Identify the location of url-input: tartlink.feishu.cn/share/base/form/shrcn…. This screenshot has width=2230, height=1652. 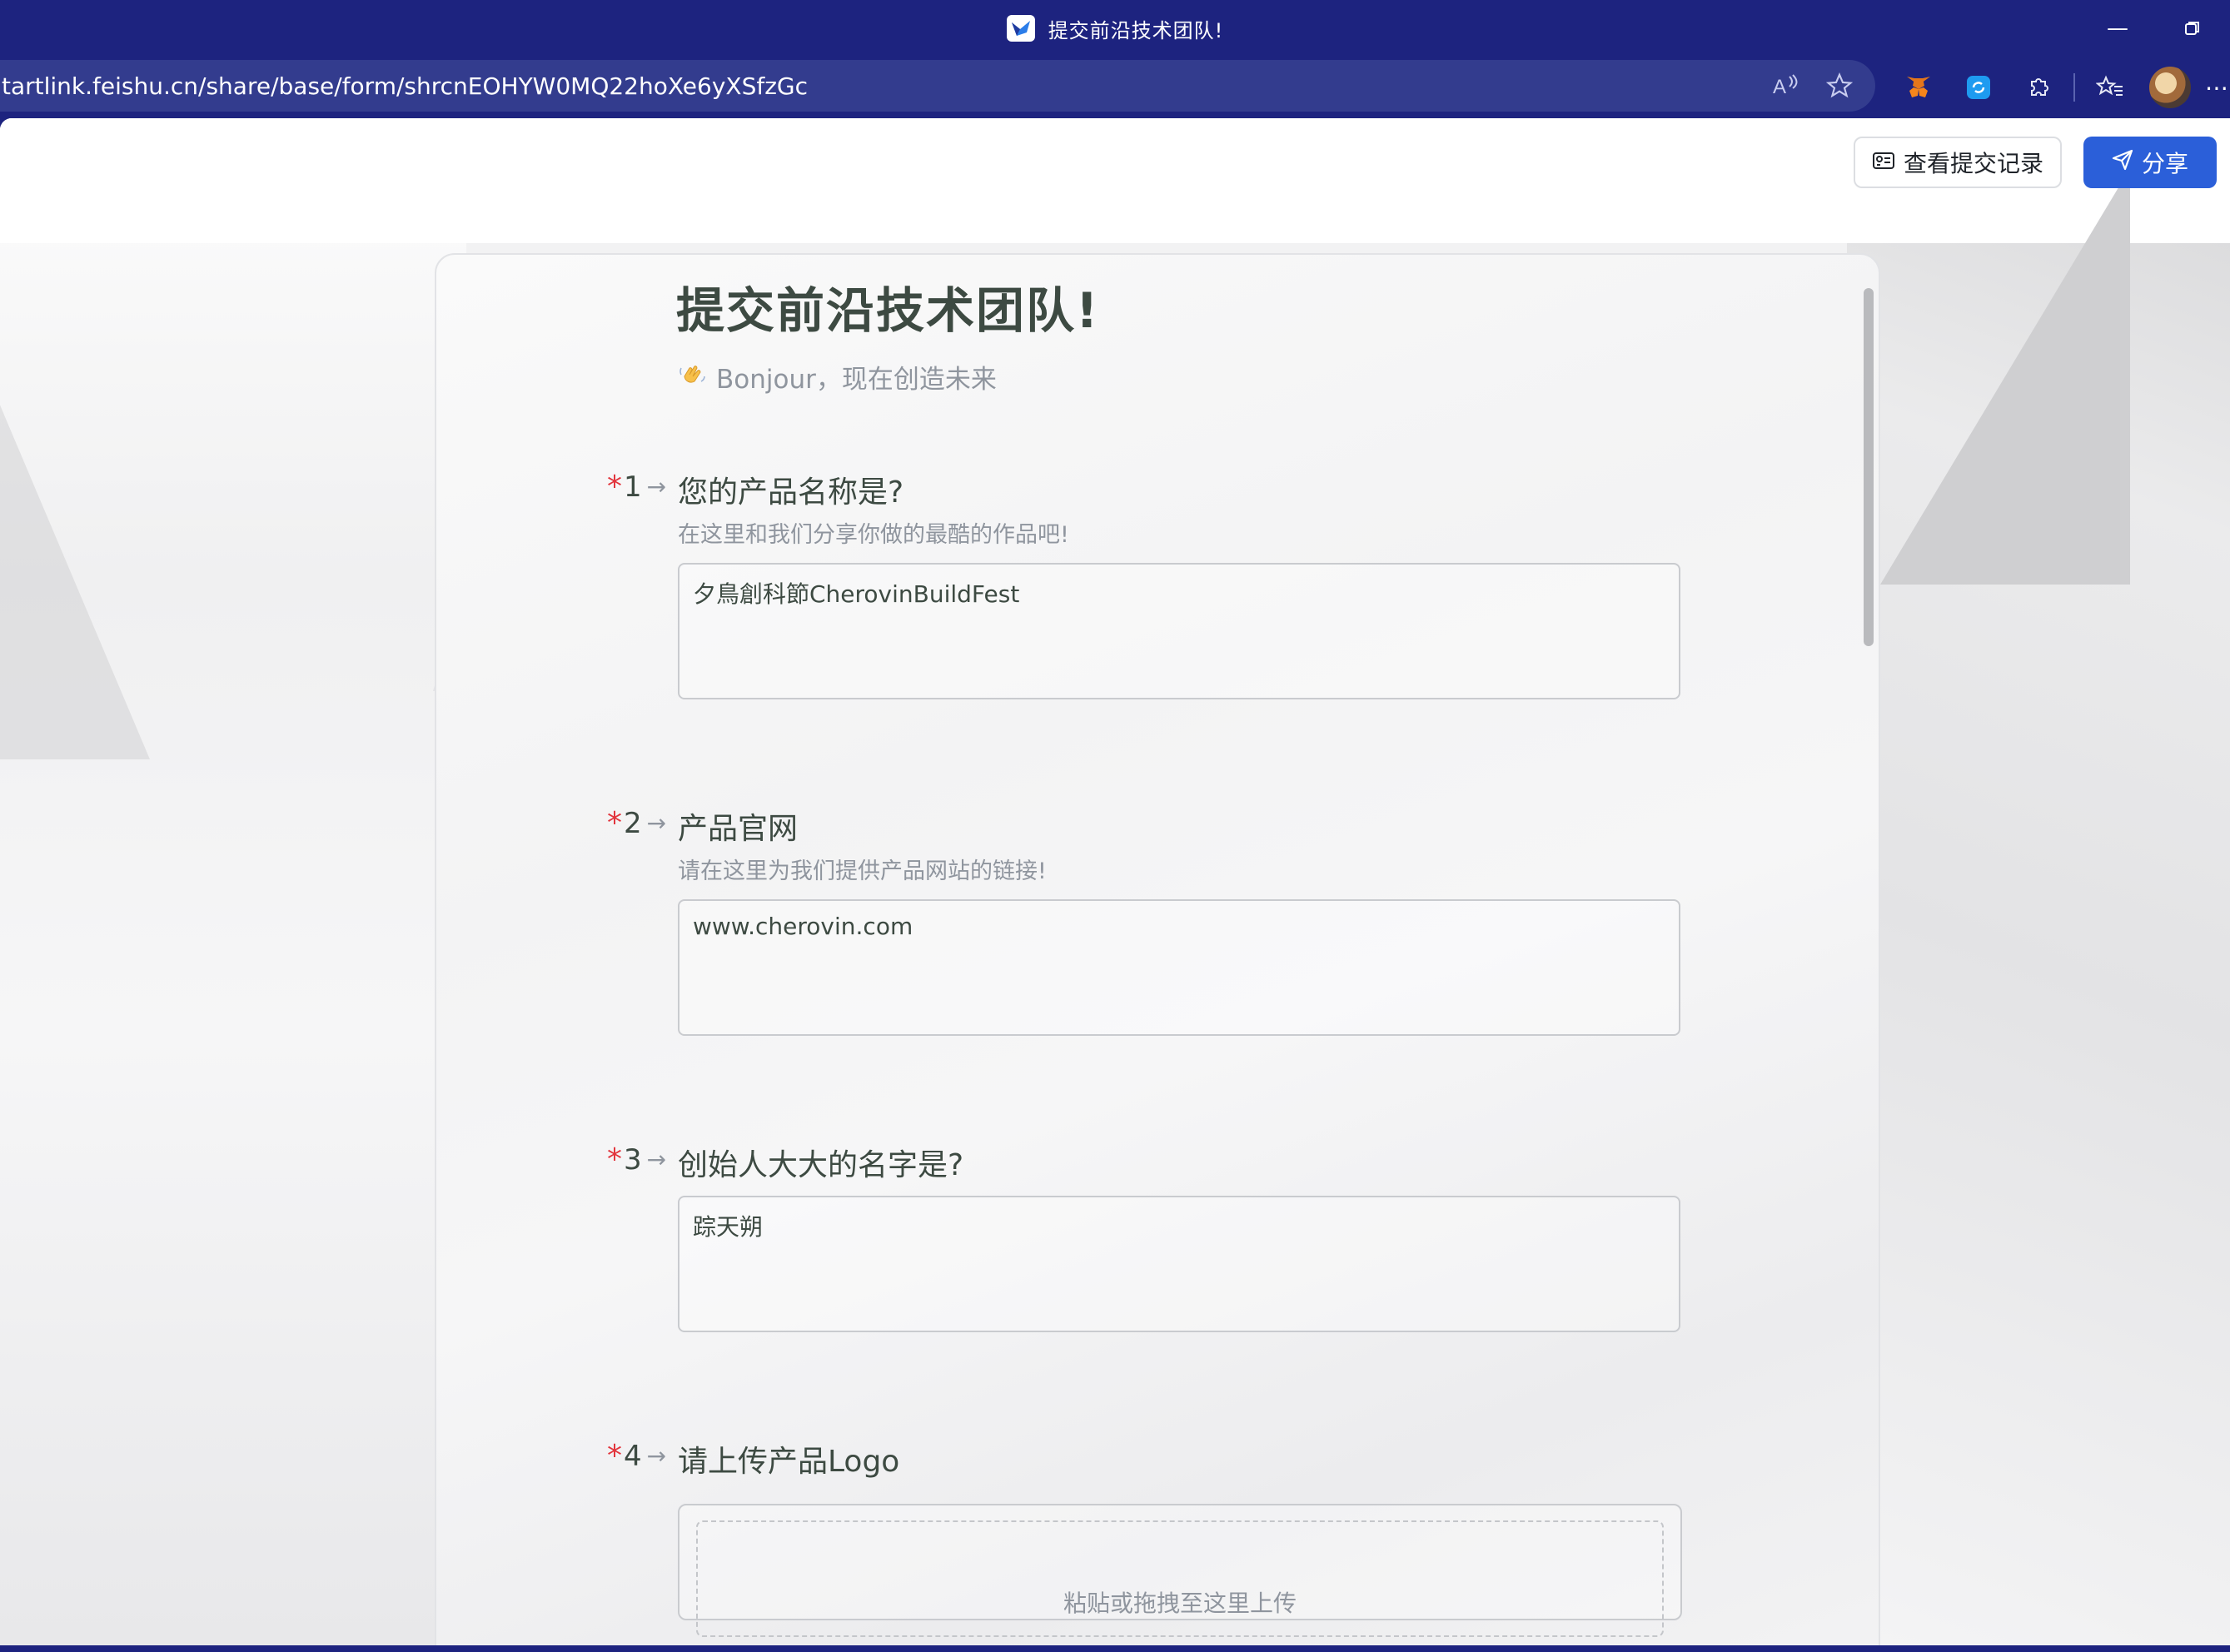
(937, 86).